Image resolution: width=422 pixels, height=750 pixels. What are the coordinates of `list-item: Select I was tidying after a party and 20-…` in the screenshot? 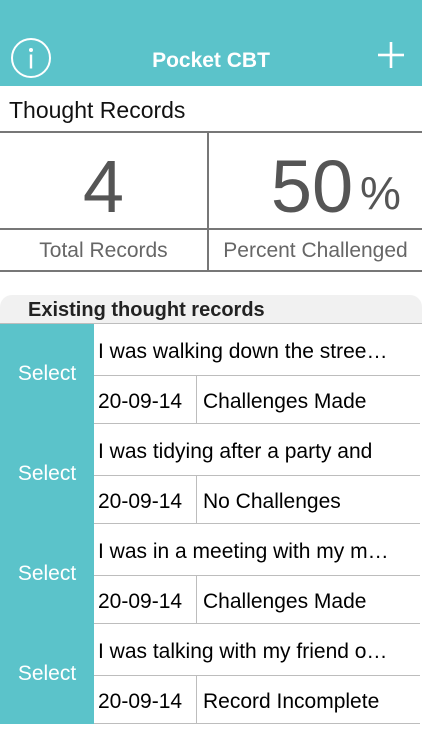 It's located at (211, 474).